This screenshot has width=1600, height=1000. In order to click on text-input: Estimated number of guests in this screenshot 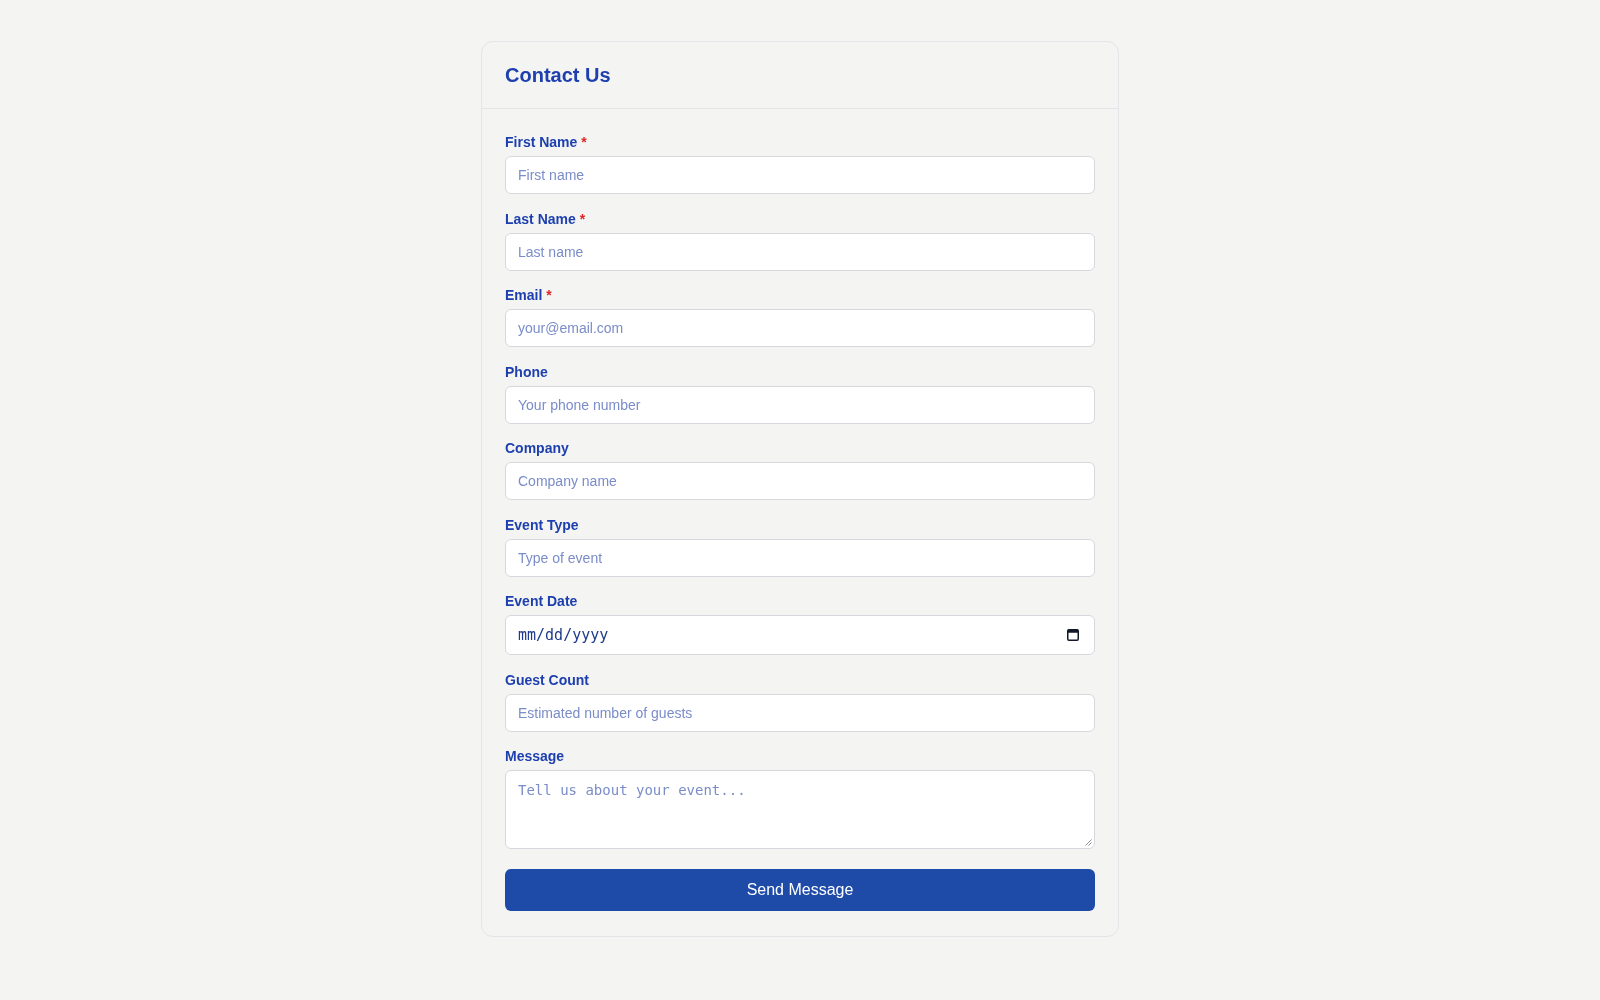, I will do `click(800, 712)`.